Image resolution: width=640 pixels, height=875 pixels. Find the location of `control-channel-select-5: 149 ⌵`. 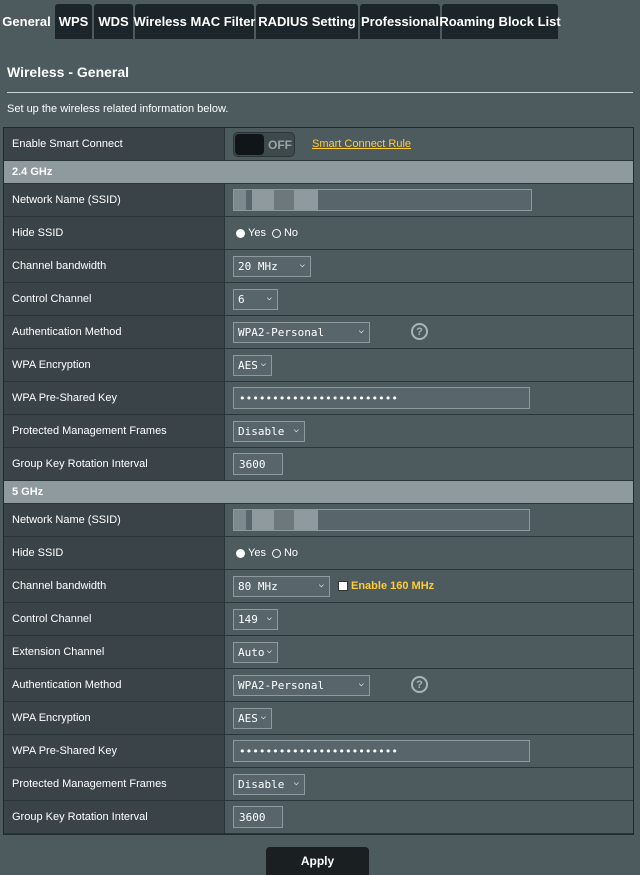

control-channel-select-5: 149 ⌵ is located at coordinates (255, 619).